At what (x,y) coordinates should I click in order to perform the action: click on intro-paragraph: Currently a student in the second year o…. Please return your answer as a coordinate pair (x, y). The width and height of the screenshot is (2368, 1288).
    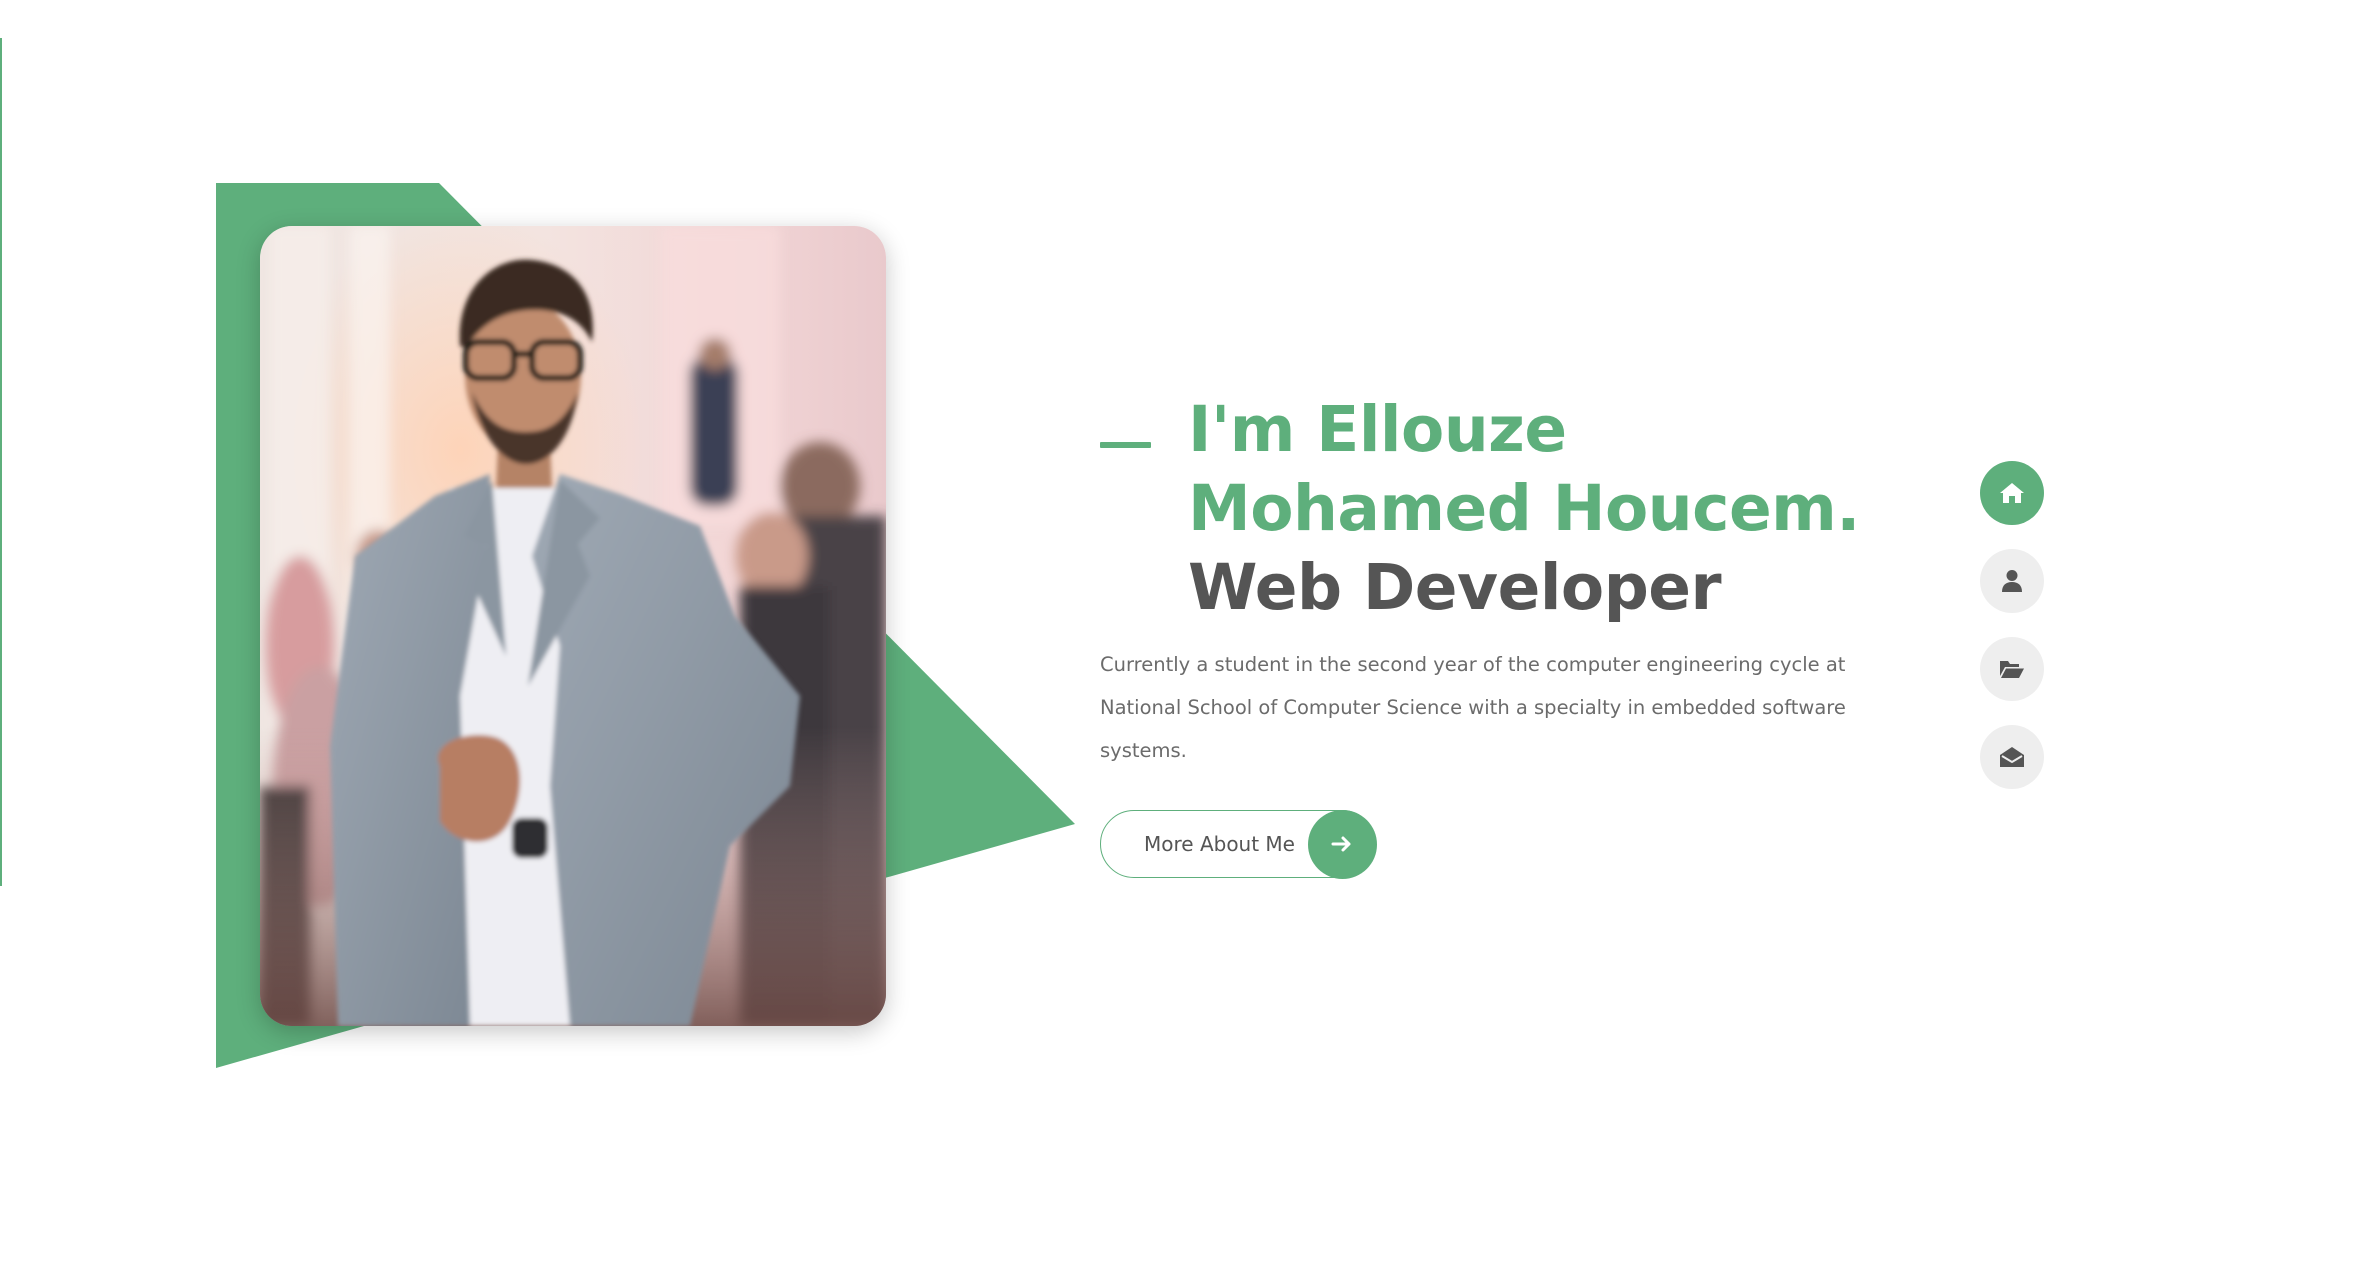
    Looking at the image, I should click on (1473, 707).